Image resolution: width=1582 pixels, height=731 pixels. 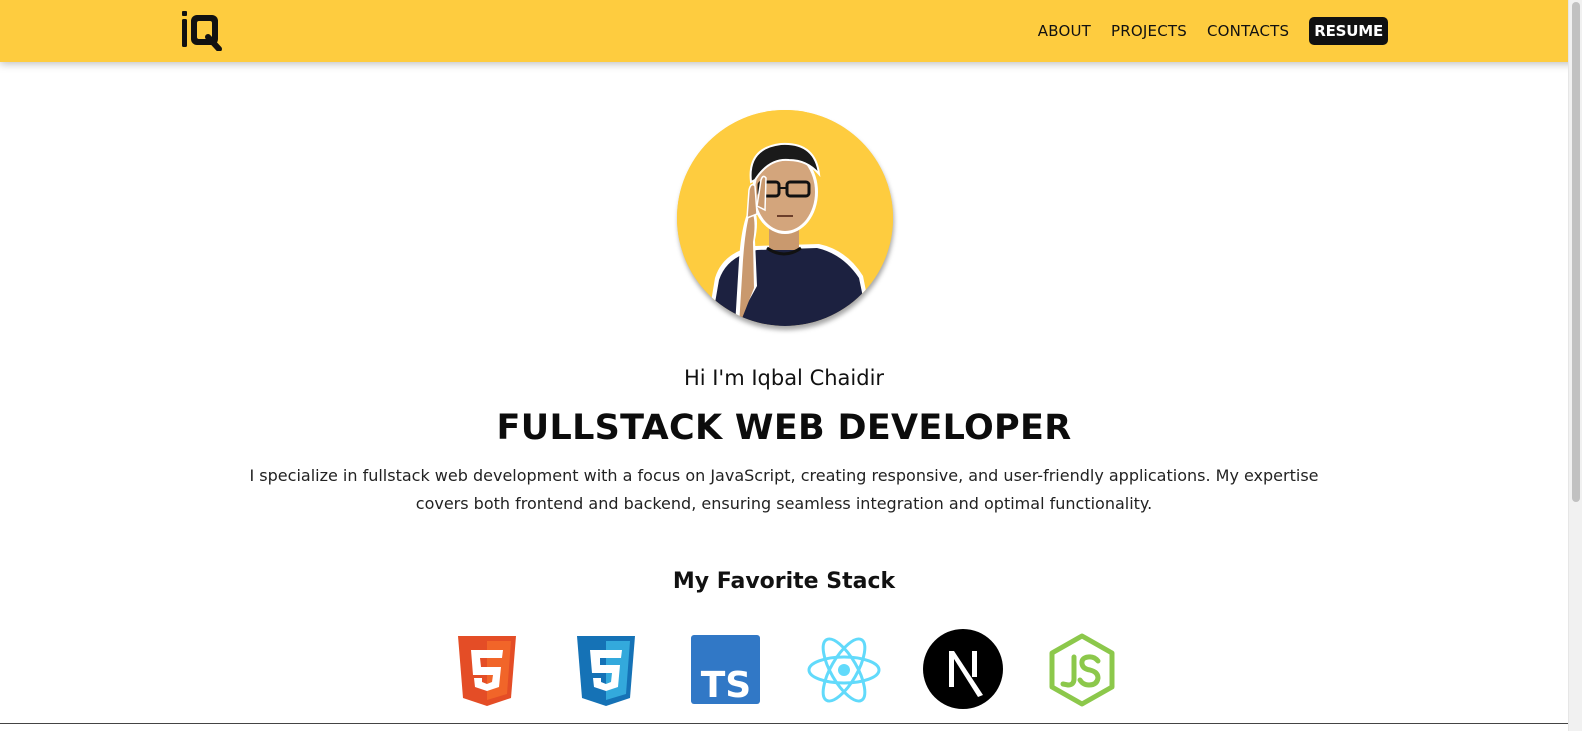 What do you see at coordinates (606, 671) in the screenshot?
I see `css3-icon` at bounding box center [606, 671].